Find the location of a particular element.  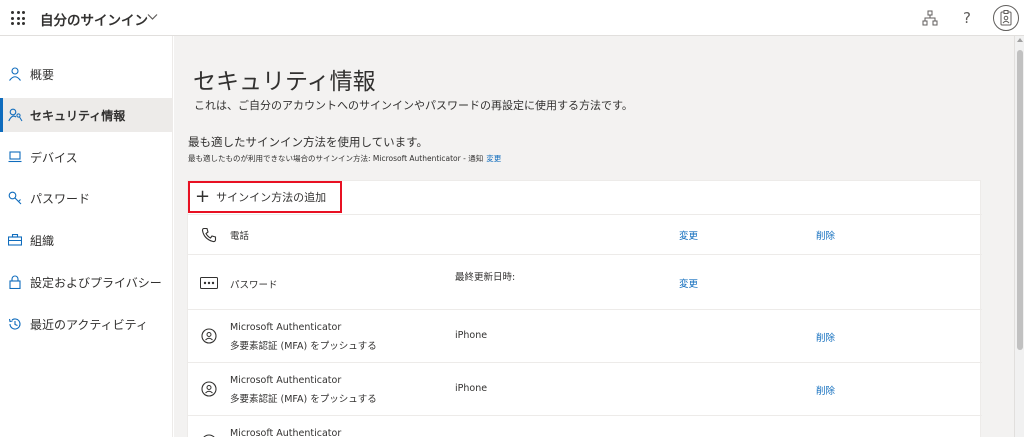

vertical-scrollbar is located at coordinates (1019, 236).